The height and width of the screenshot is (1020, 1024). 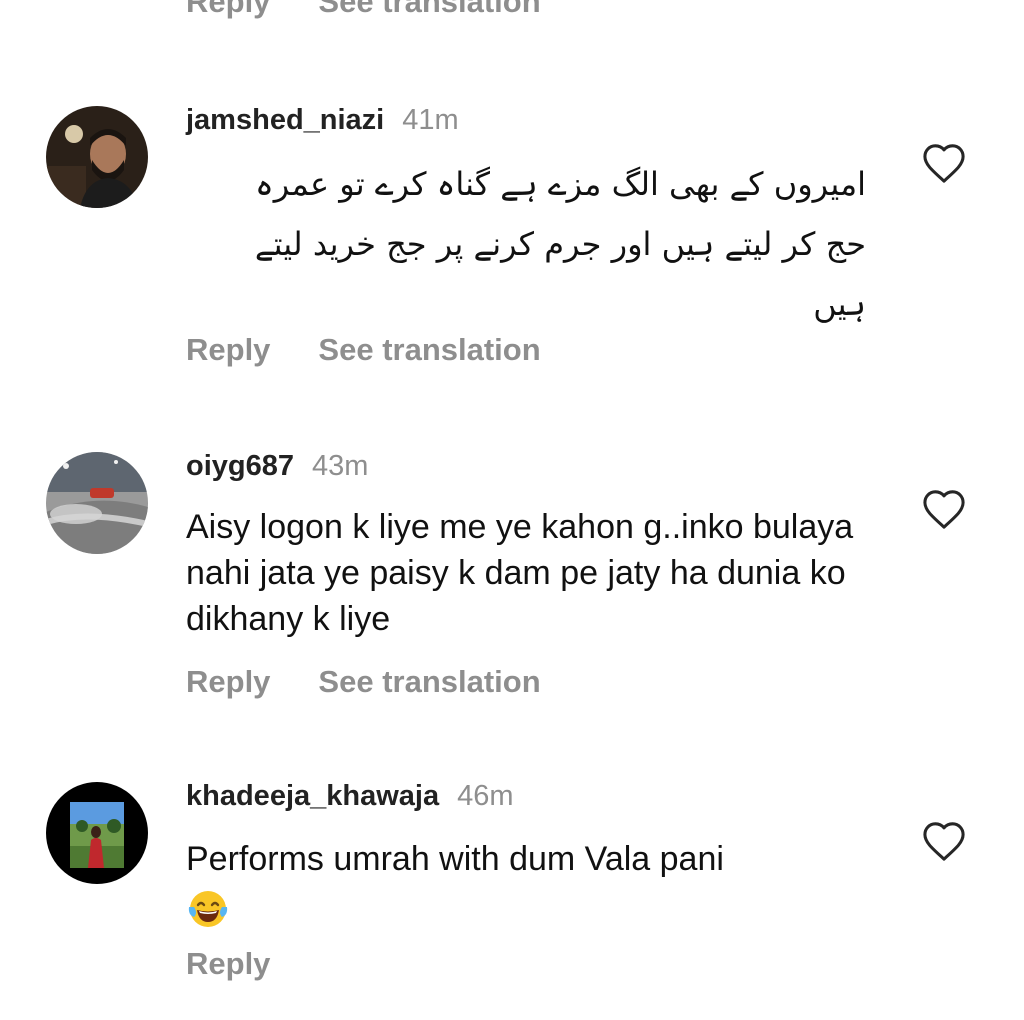 What do you see at coordinates (485, 796) in the screenshot?
I see `timestamp: 46m` at bounding box center [485, 796].